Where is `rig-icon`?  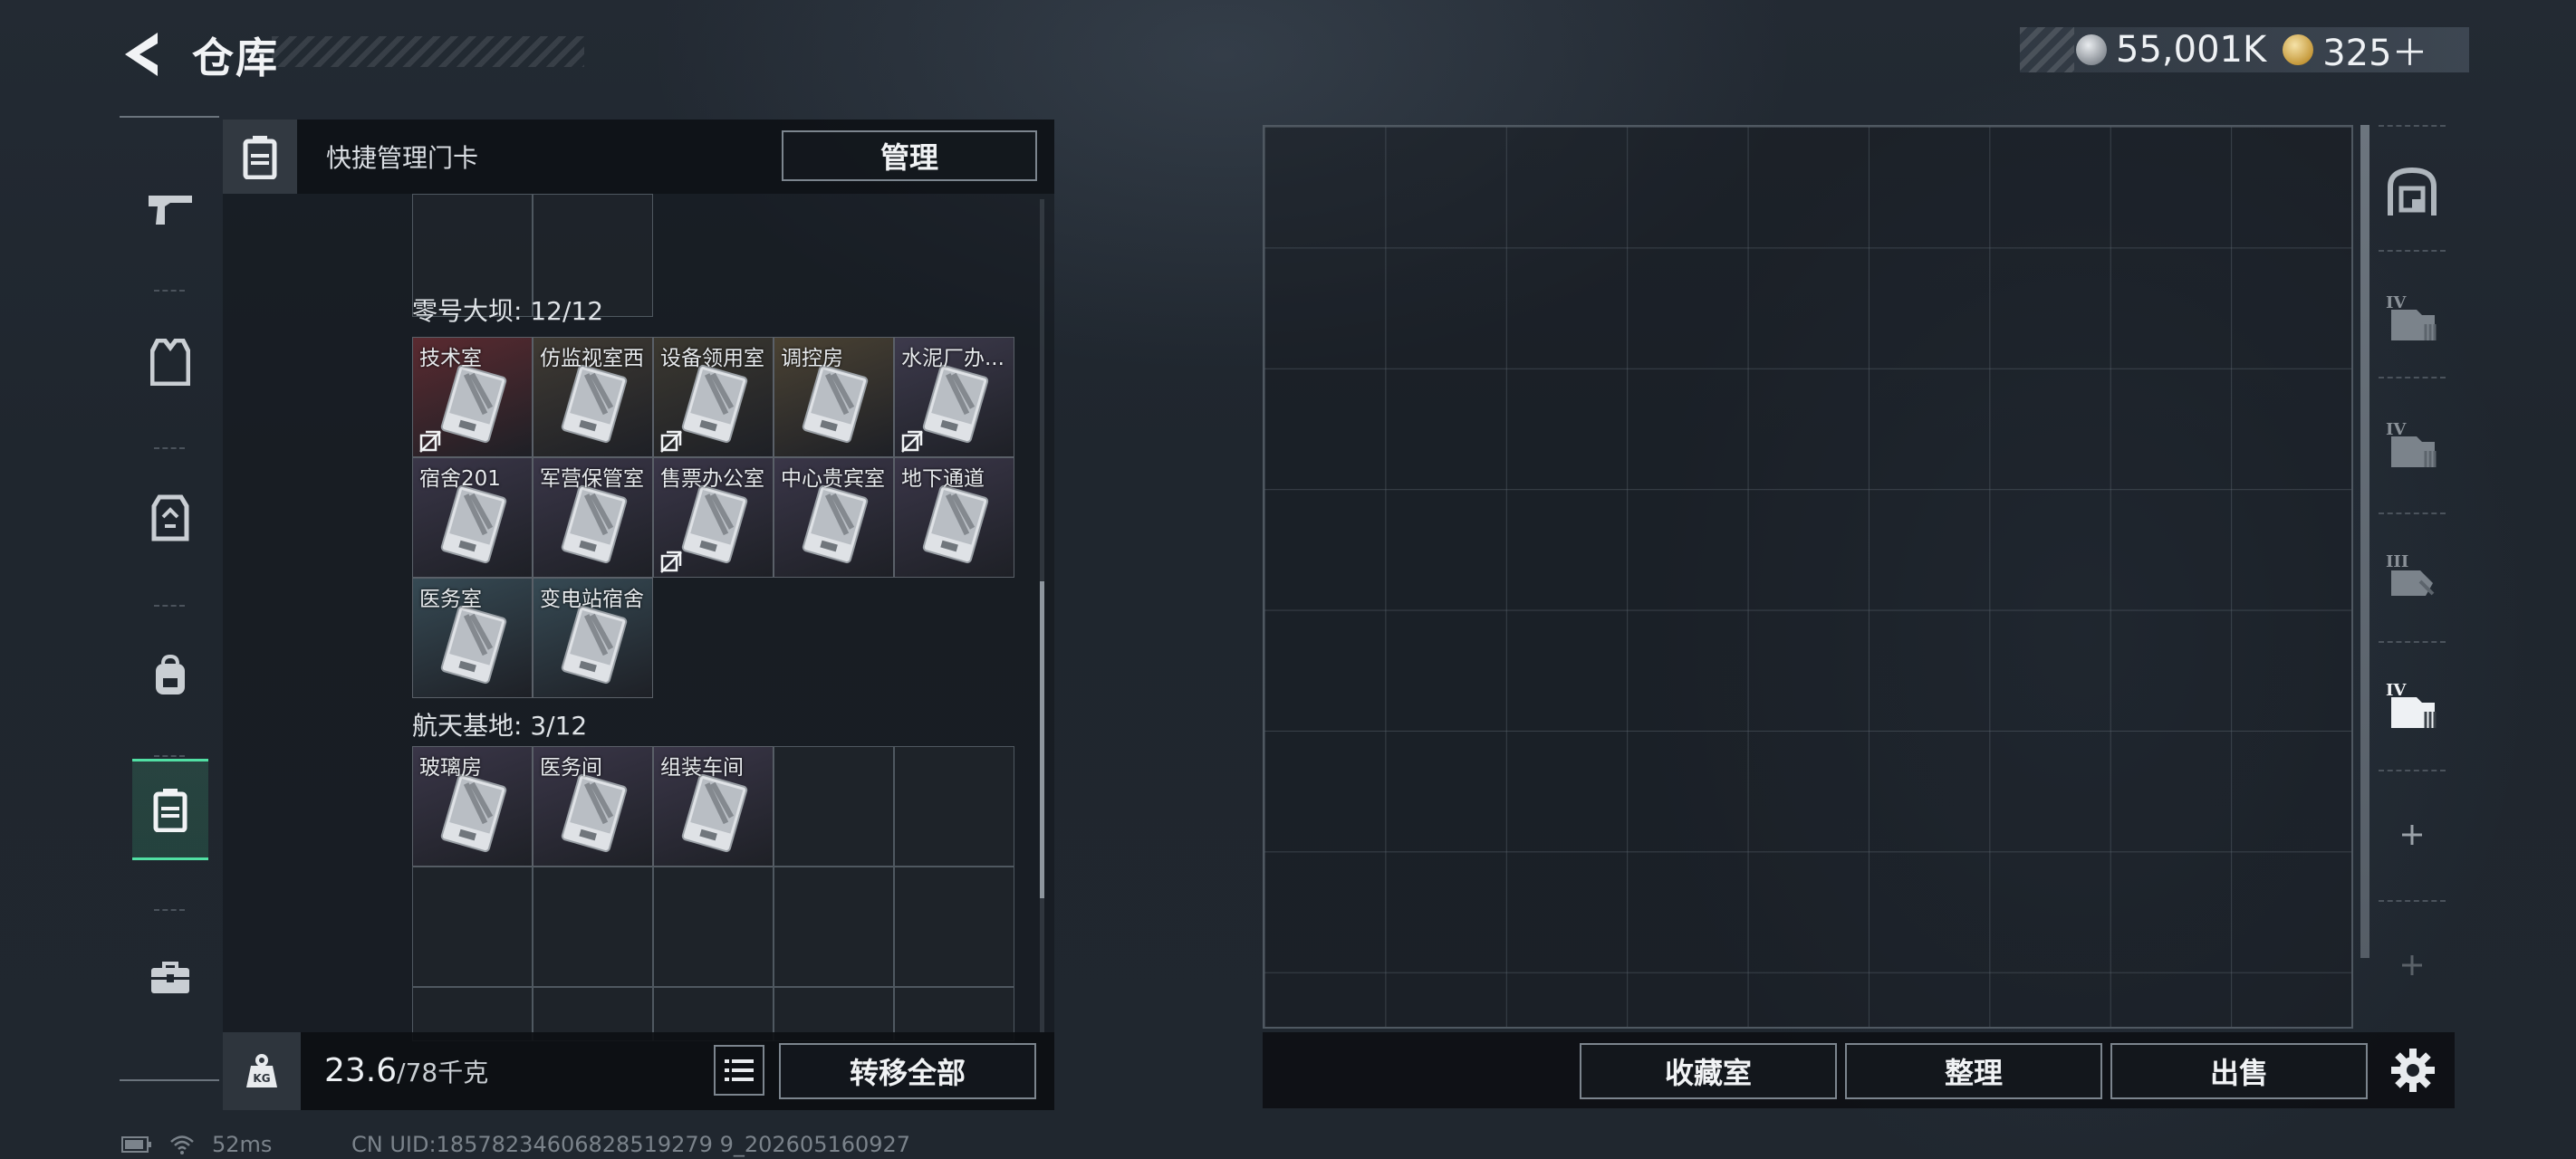 rig-icon is located at coordinates (170, 517).